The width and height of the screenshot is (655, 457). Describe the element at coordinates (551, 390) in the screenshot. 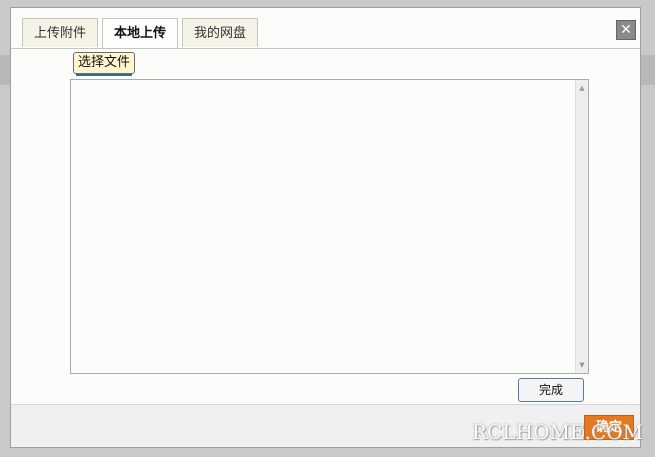

I see `done-button: 完成` at that location.